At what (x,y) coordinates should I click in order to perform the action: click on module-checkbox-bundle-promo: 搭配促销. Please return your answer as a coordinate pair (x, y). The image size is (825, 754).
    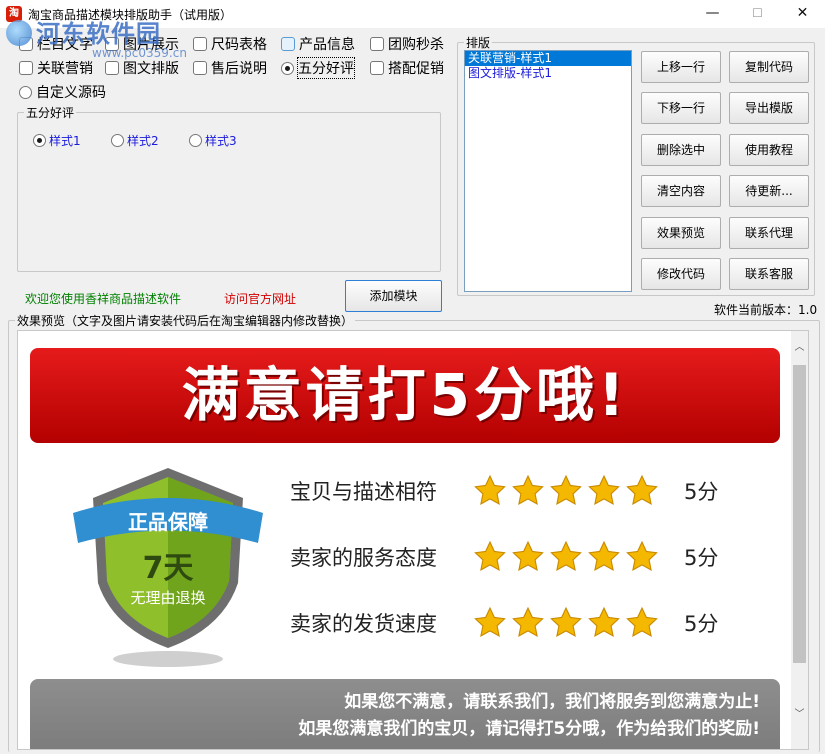
    Looking at the image, I should click on (407, 68).